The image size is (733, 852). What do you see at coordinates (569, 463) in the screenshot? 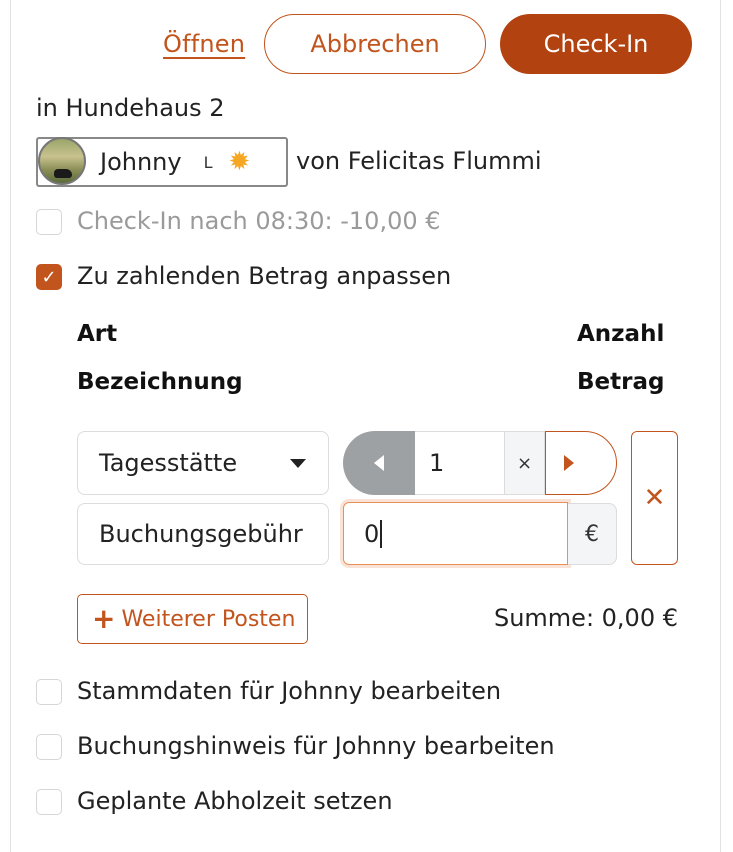
I see `arrow-right-icon` at bounding box center [569, 463].